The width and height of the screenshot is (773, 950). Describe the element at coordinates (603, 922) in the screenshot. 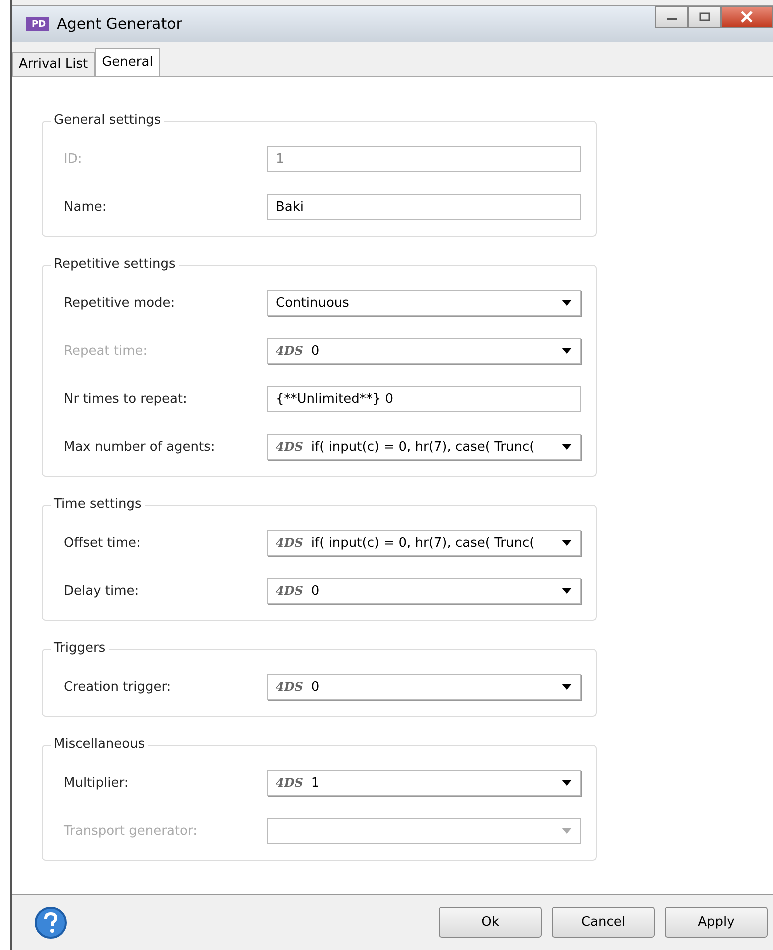

I see `dialog-button: Cancel` at that location.